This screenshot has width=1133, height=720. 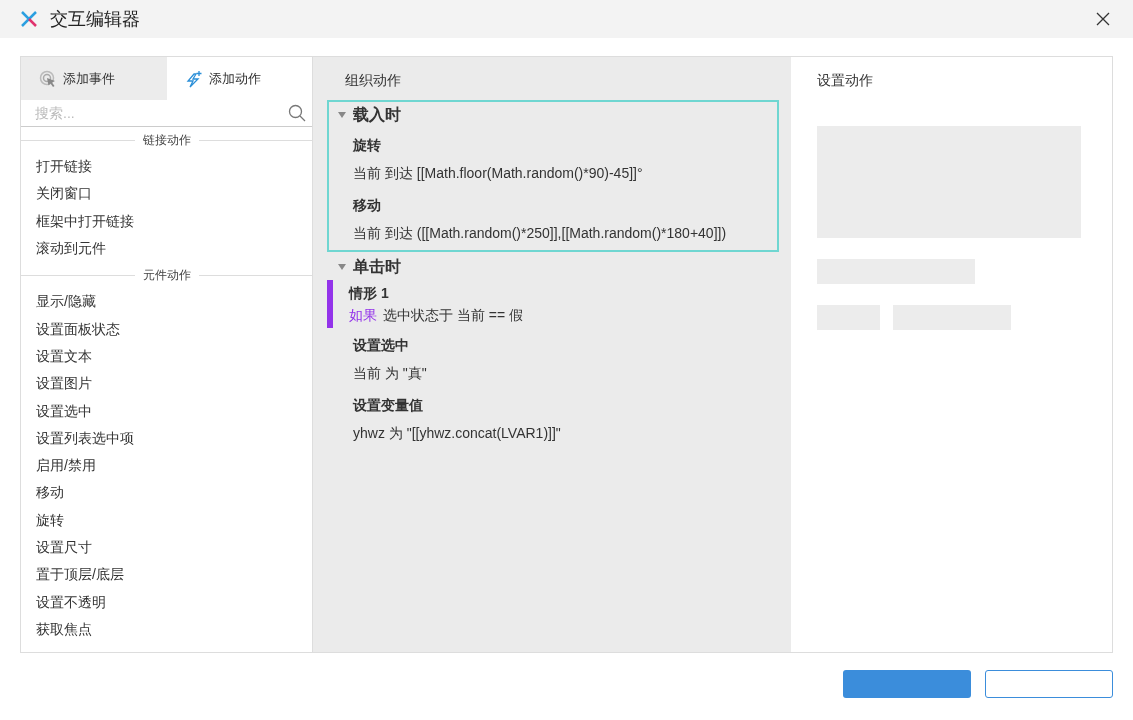 What do you see at coordinates (94, 78) in the screenshot?
I see `tab: 添加事件` at bounding box center [94, 78].